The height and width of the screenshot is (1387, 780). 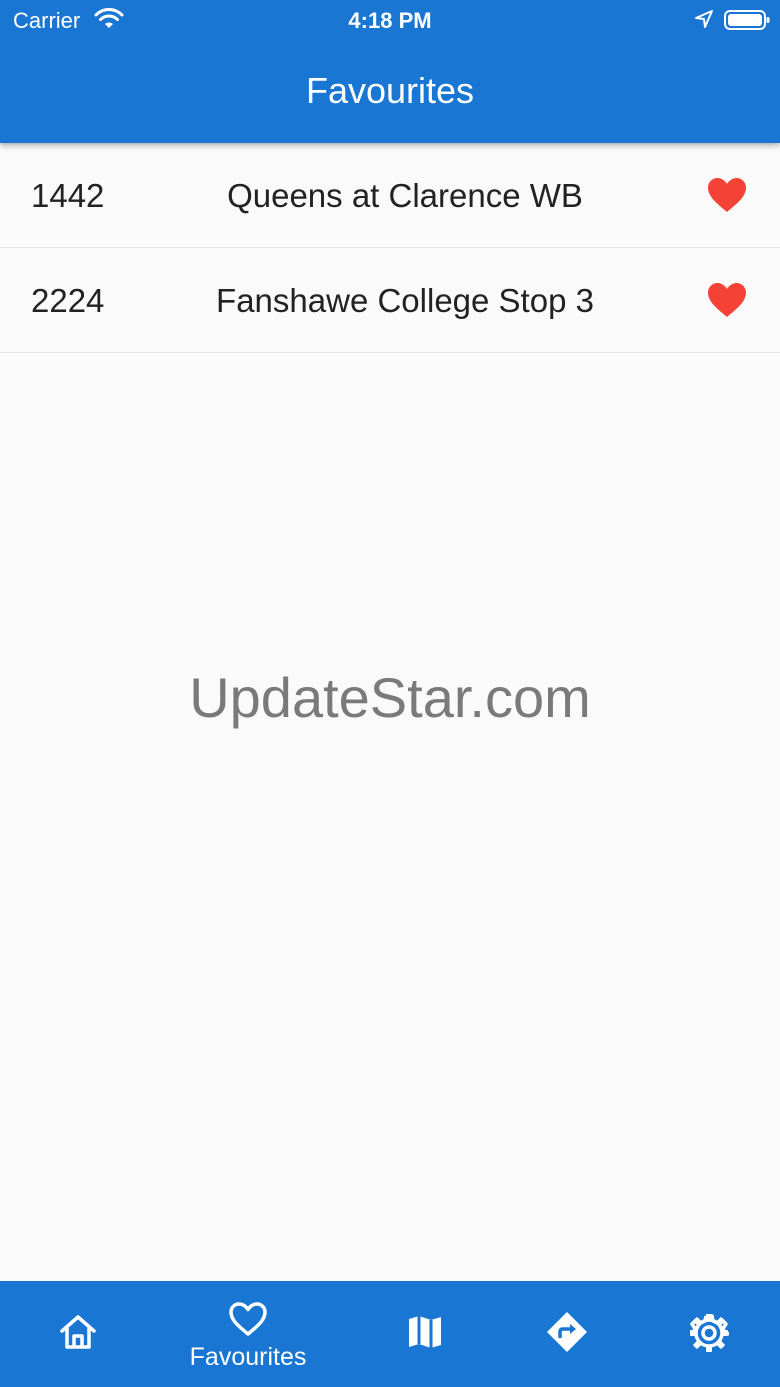 What do you see at coordinates (390, 697) in the screenshot?
I see `watermark: UpdateStar.com` at bounding box center [390, 697].